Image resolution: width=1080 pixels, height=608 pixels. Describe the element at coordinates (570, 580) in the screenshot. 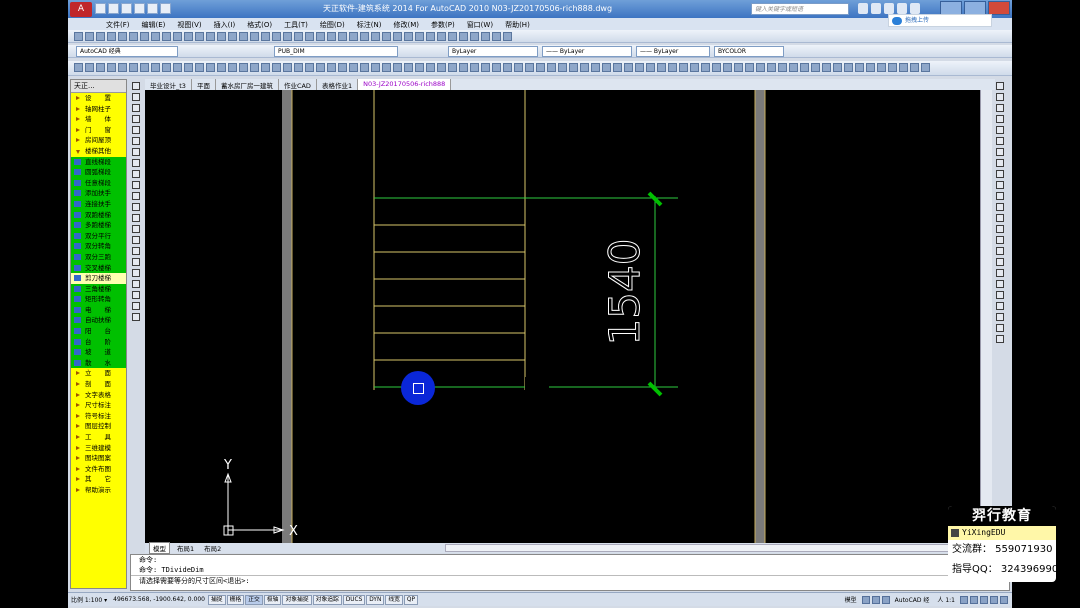

I see `command-prompt: 请选择需要等分的尺寸区间<退出>:` at that location.